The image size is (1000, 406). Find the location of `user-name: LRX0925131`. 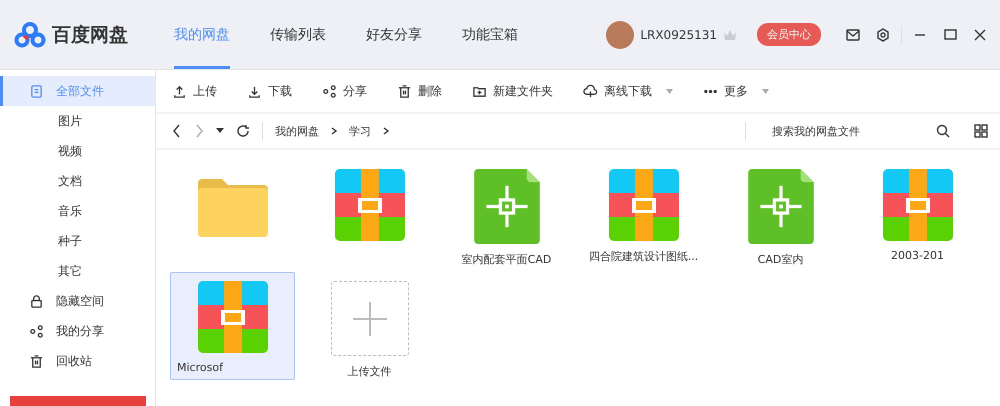

user-name: LRX0925131 is located at coordinates (678, 35).